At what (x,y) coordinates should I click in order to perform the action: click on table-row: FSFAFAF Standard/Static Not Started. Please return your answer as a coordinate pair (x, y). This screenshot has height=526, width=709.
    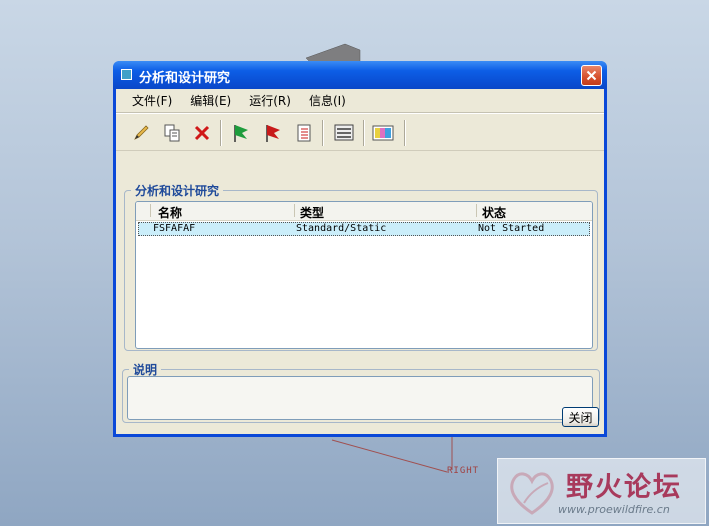
    Looking at the image, I should click on (364, 229).